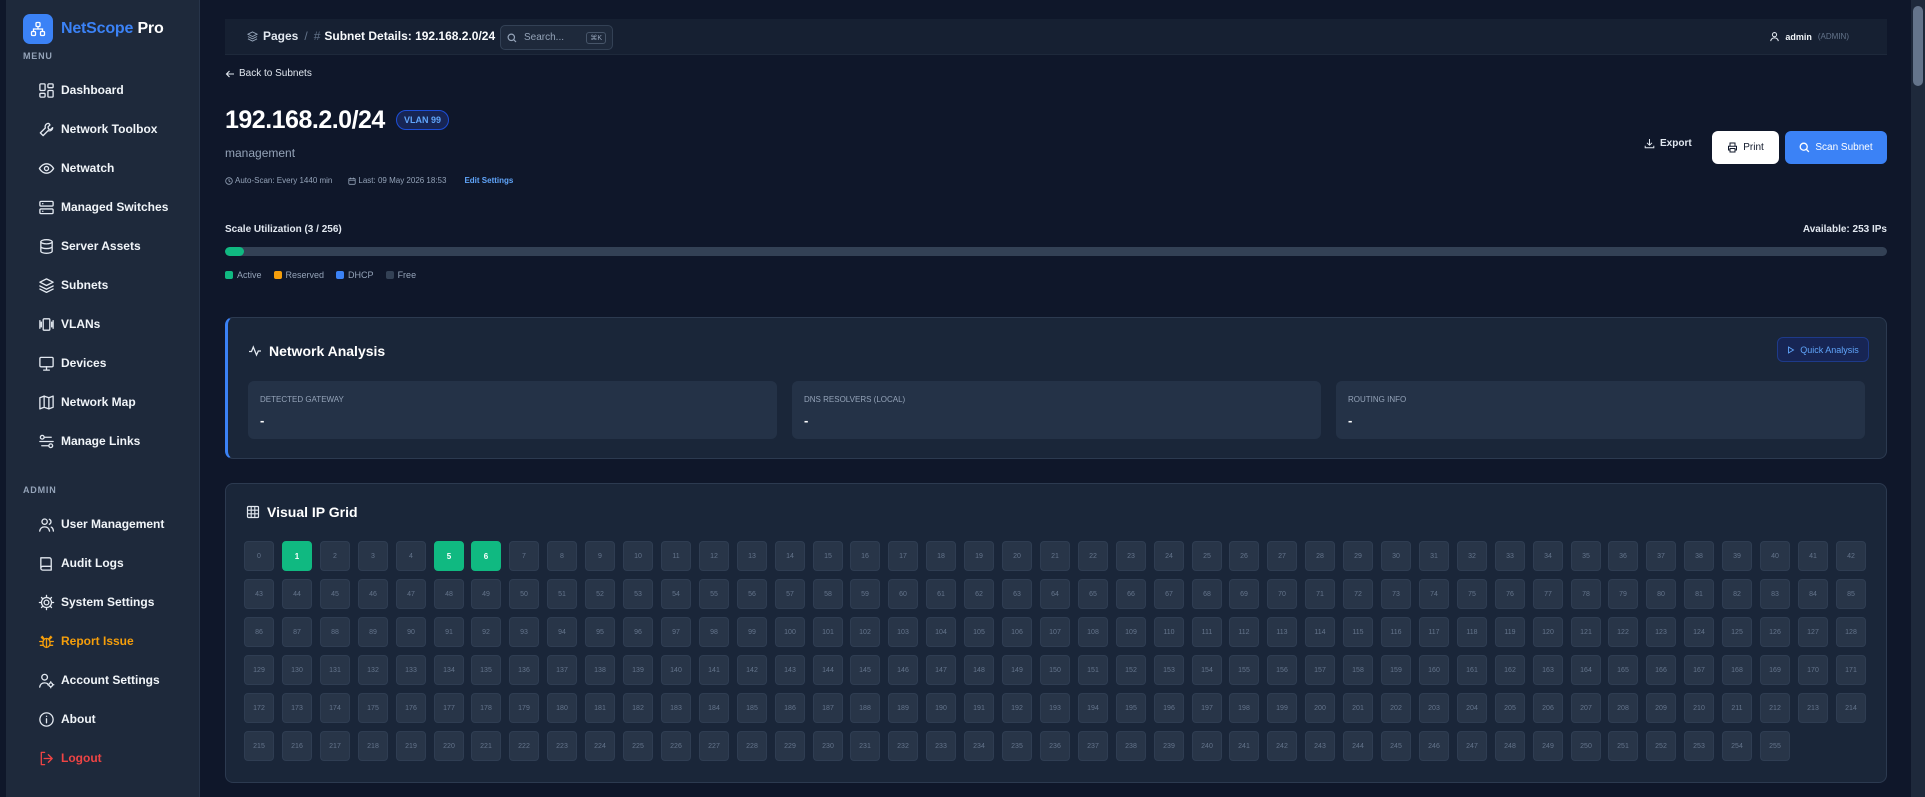  What do you see at coordinates (1586, 594) in the screenshot?
I see `ip-cell: 78` at bounding box center [1586, 594].